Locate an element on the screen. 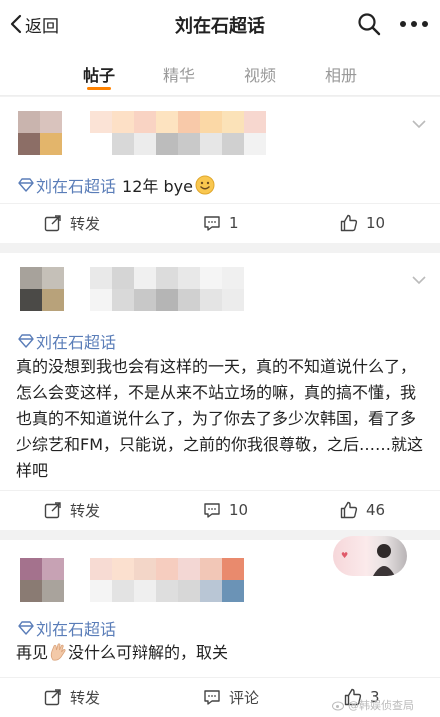 This screenshot has height=717, width=440. comment-button: 1 is located at coordinates (221, 223).